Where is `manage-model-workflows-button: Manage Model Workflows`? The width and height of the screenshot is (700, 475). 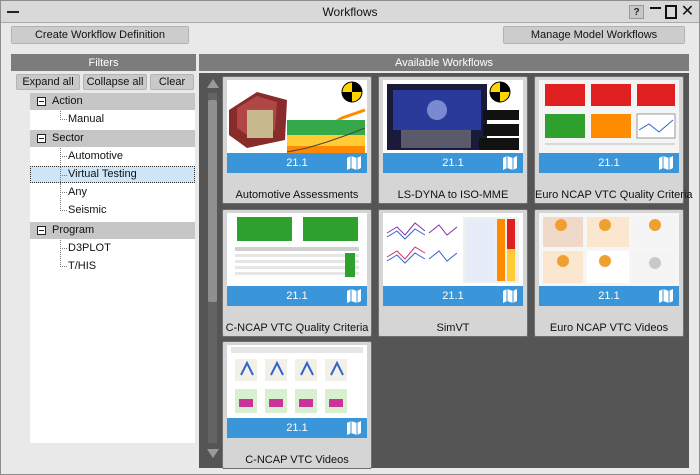
manage-model-workflows-button: Manage Model Workflows is located at coordinates (594, 35).